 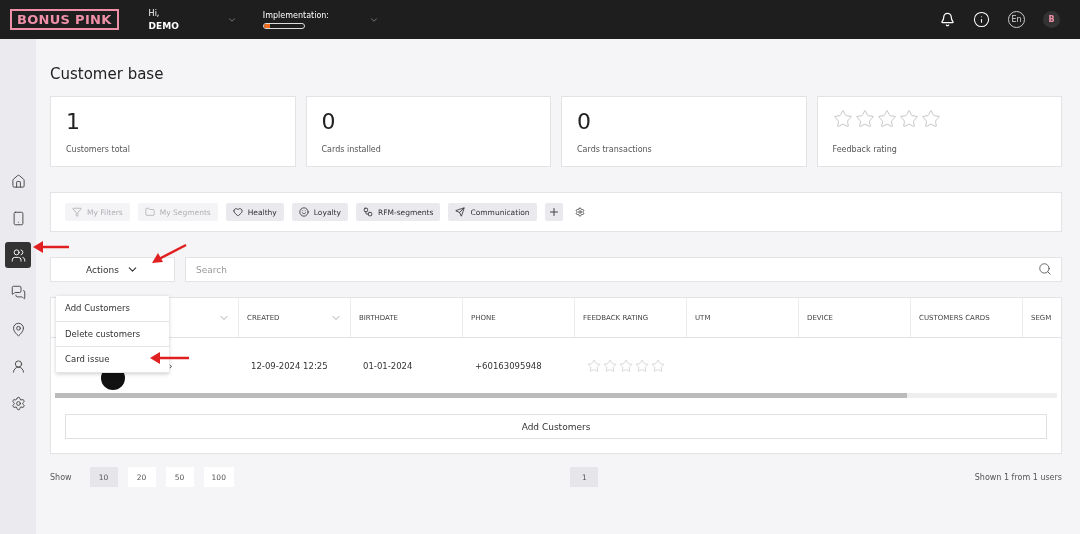 I want to click on implementation-label: Implementation:, so click(x=296, y=15).